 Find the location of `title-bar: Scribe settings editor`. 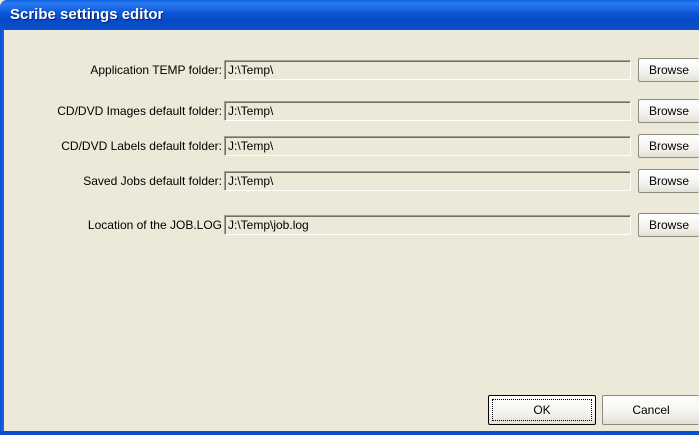

title-bar: Scribe settings editor is located at coordinates (349, 15).